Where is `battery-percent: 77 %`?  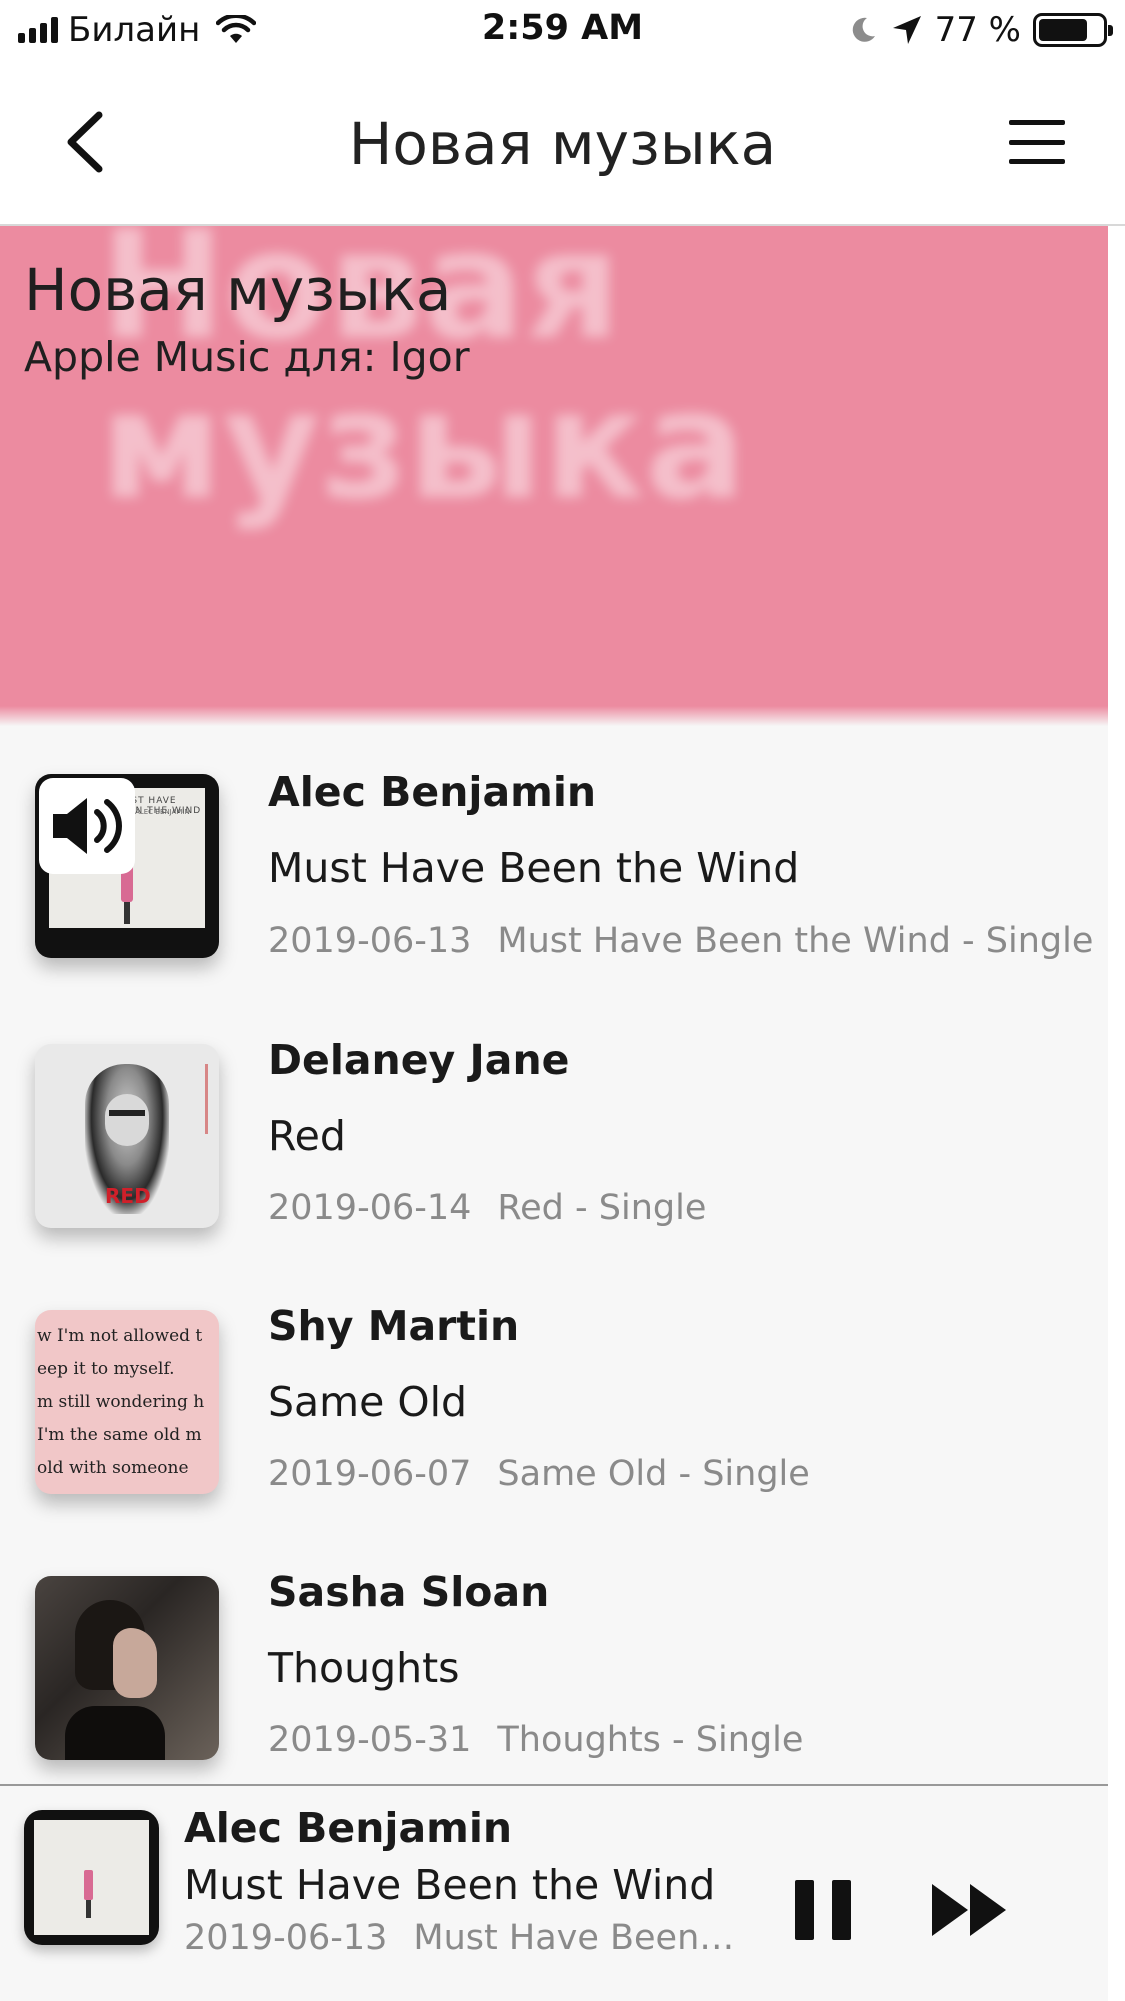 battery-percent: 77 % is located at coordinates (977, 30).